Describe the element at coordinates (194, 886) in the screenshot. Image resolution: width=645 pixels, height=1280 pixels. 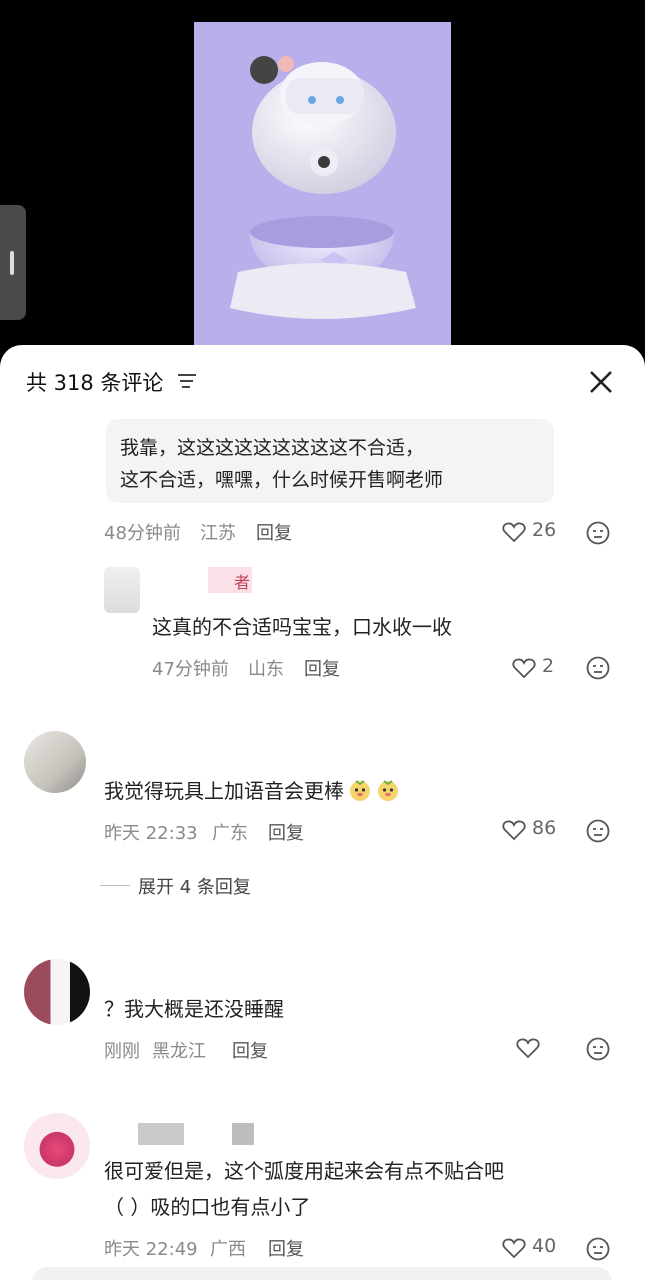
I see `expand-replies-button: 展开 4 条回复` at that location.